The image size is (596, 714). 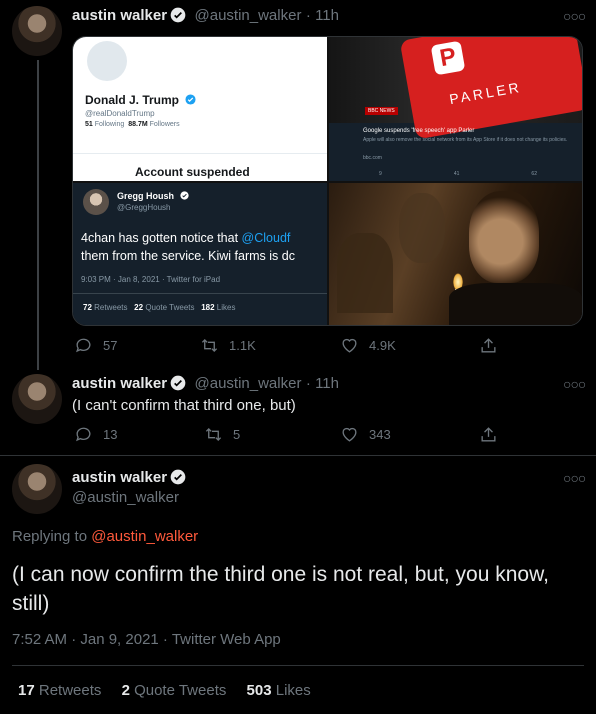 I want to click on gregg-qt-label: Quote Tweets, so click(x=170, y=307).